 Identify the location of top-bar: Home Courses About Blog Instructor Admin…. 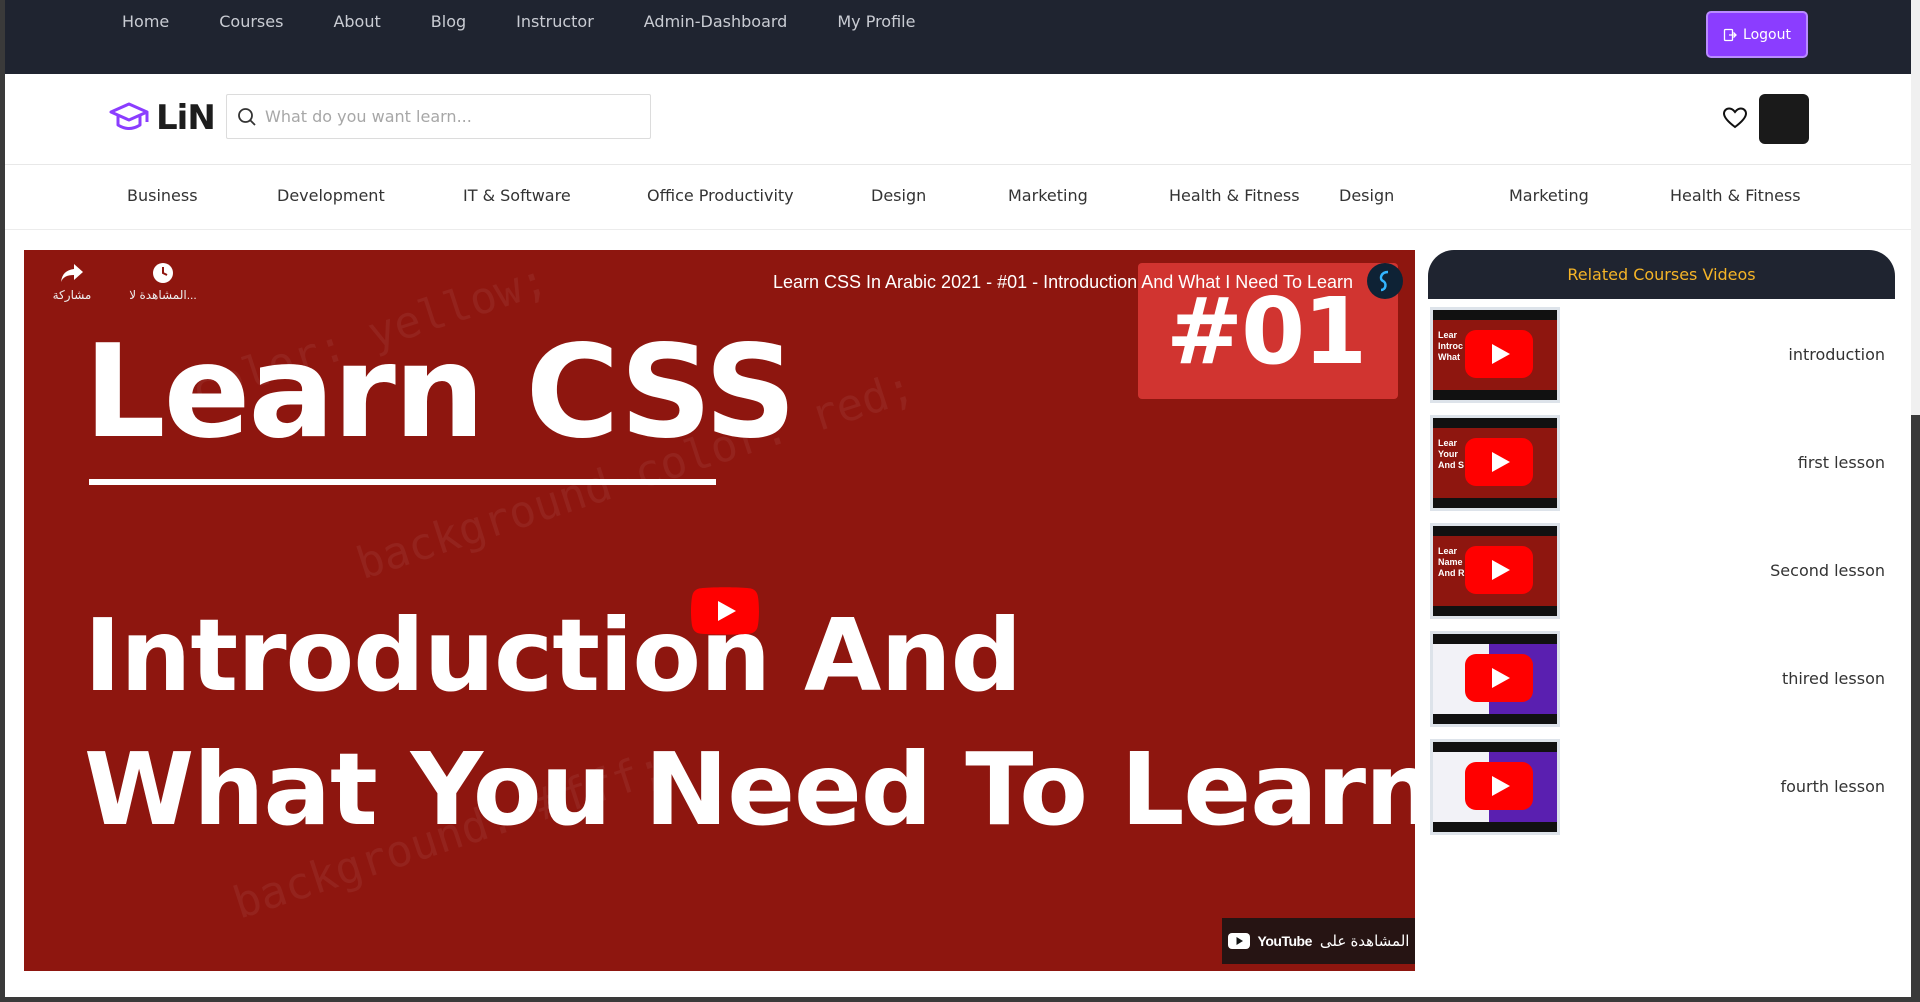
(958, 37).